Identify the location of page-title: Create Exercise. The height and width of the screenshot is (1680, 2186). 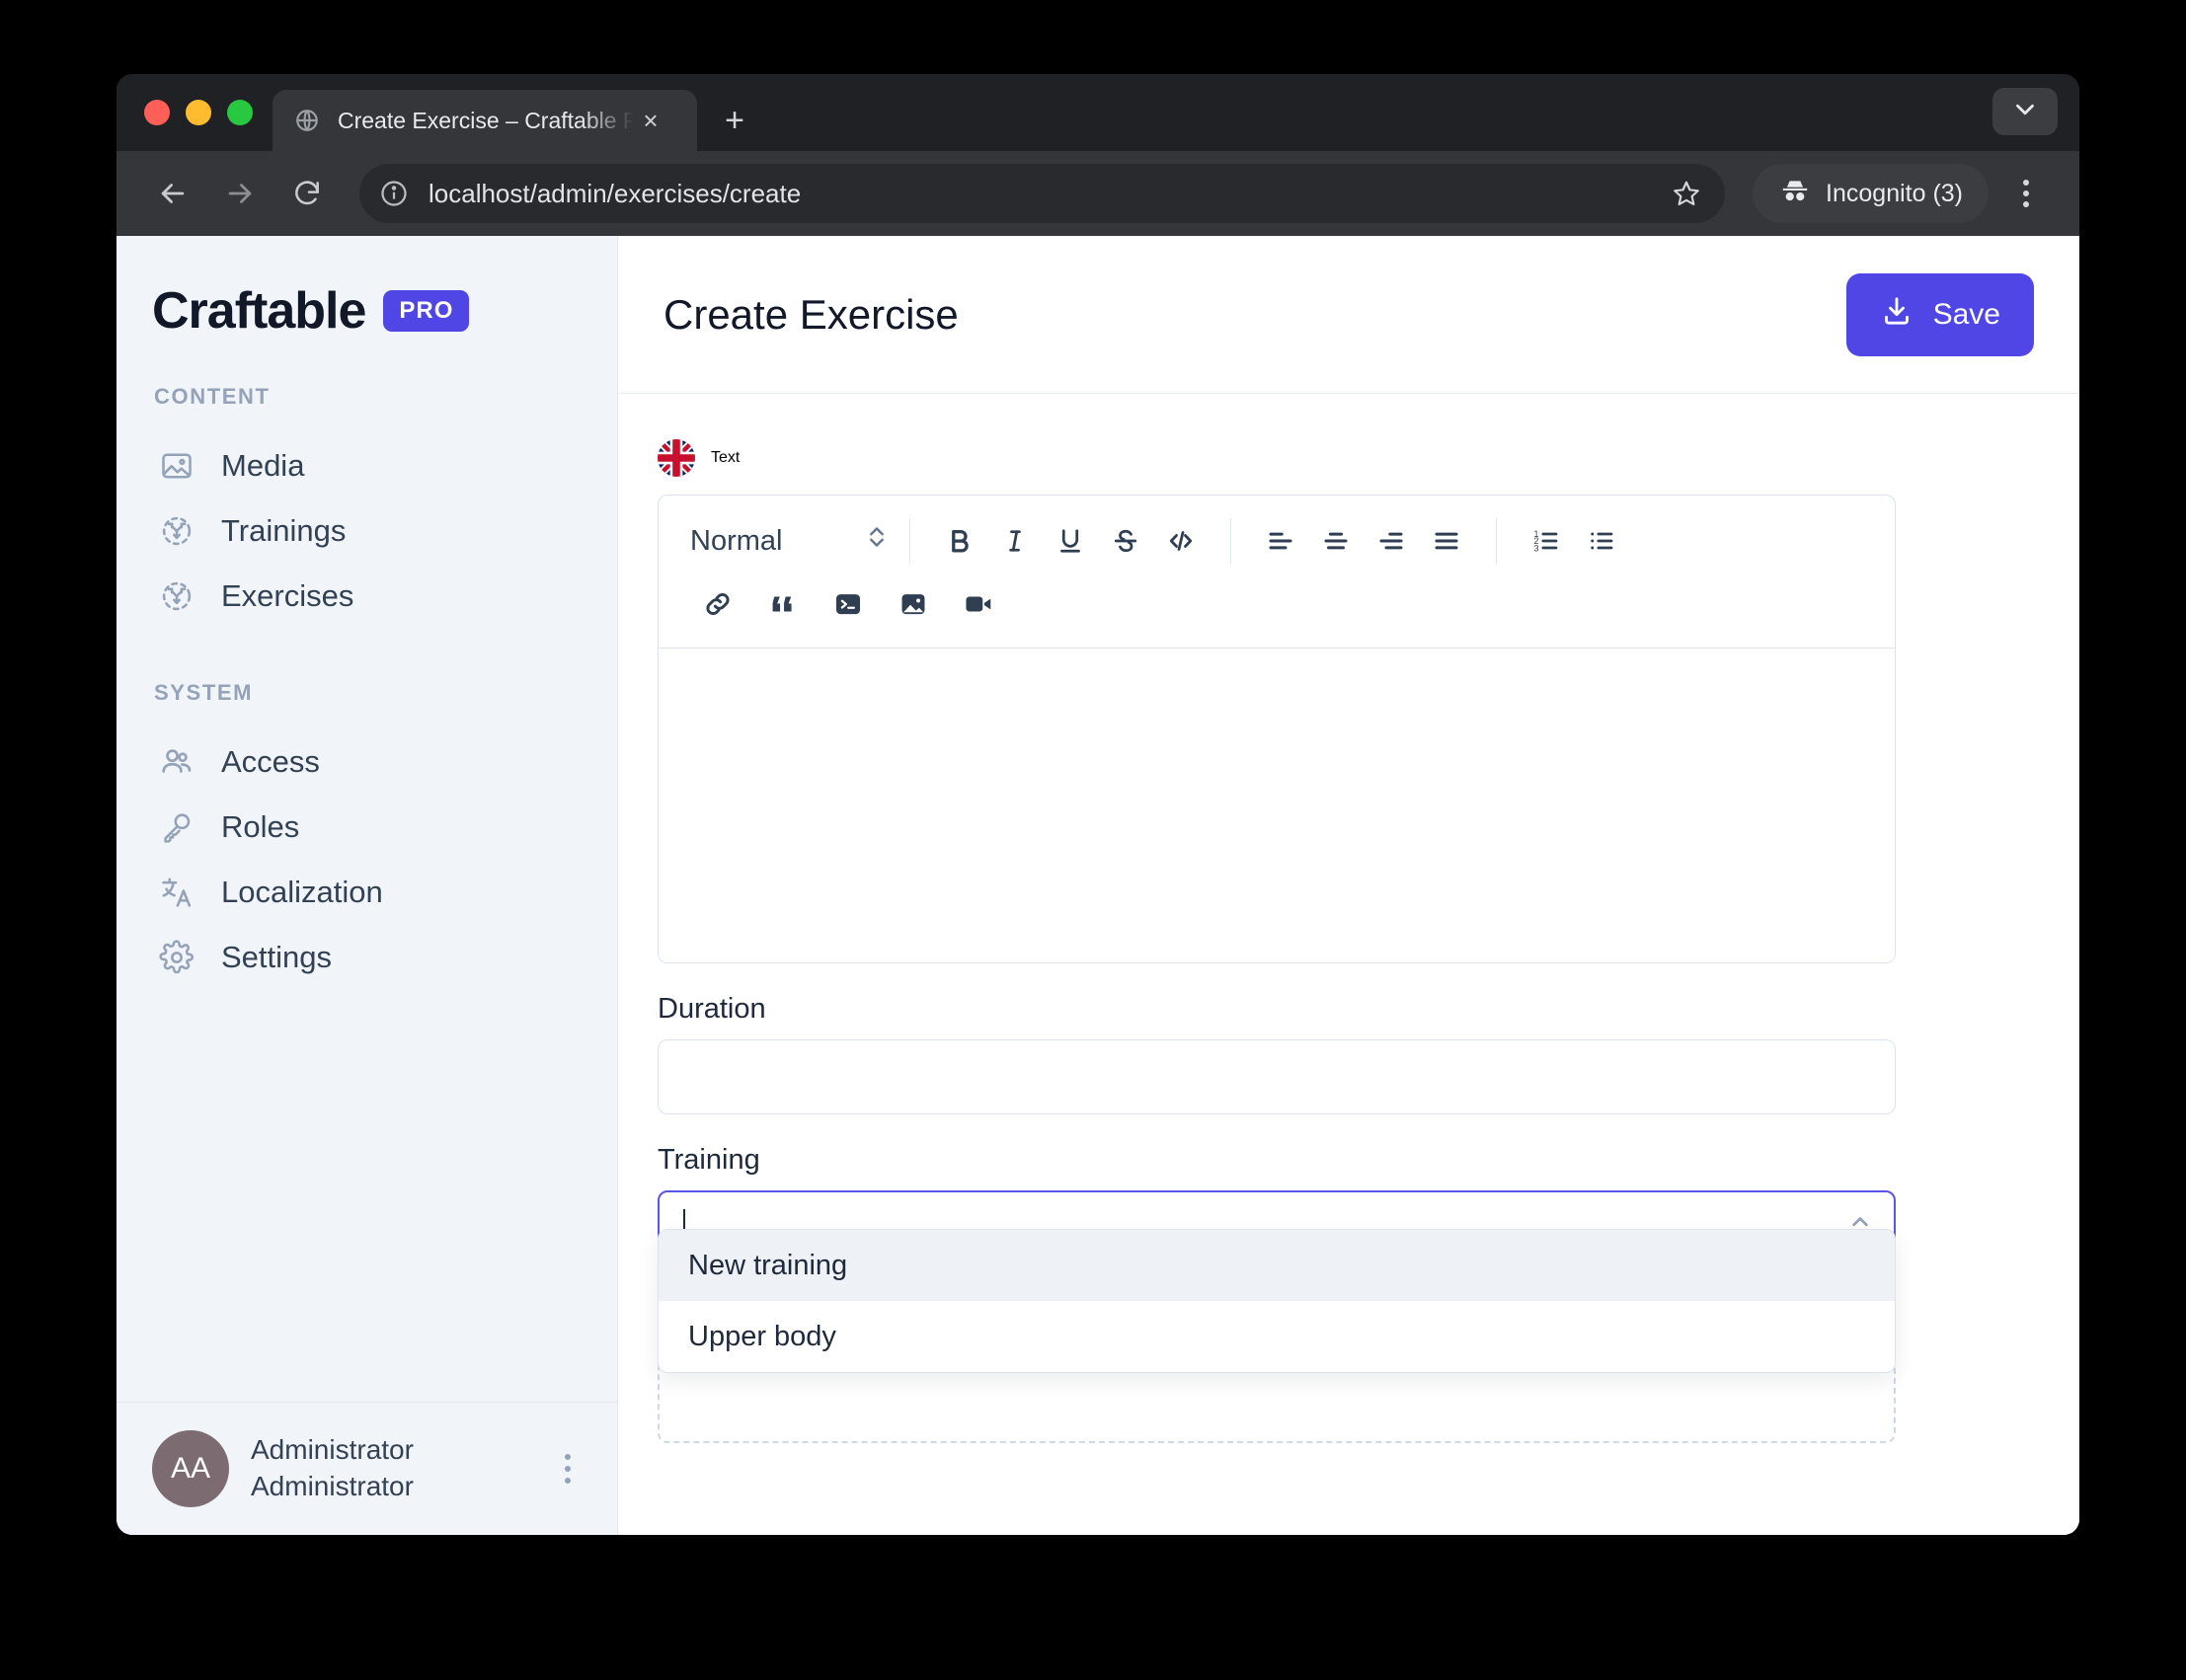
(811, 314).